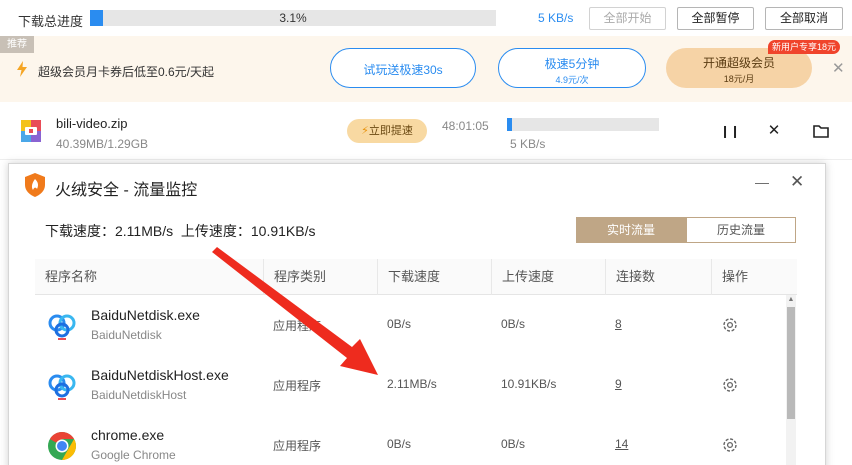  What do you see at coordinates (80, 231) in the screenshot?
I see `download-speed-label: 下载速度：` at bounding box center [80, 231].